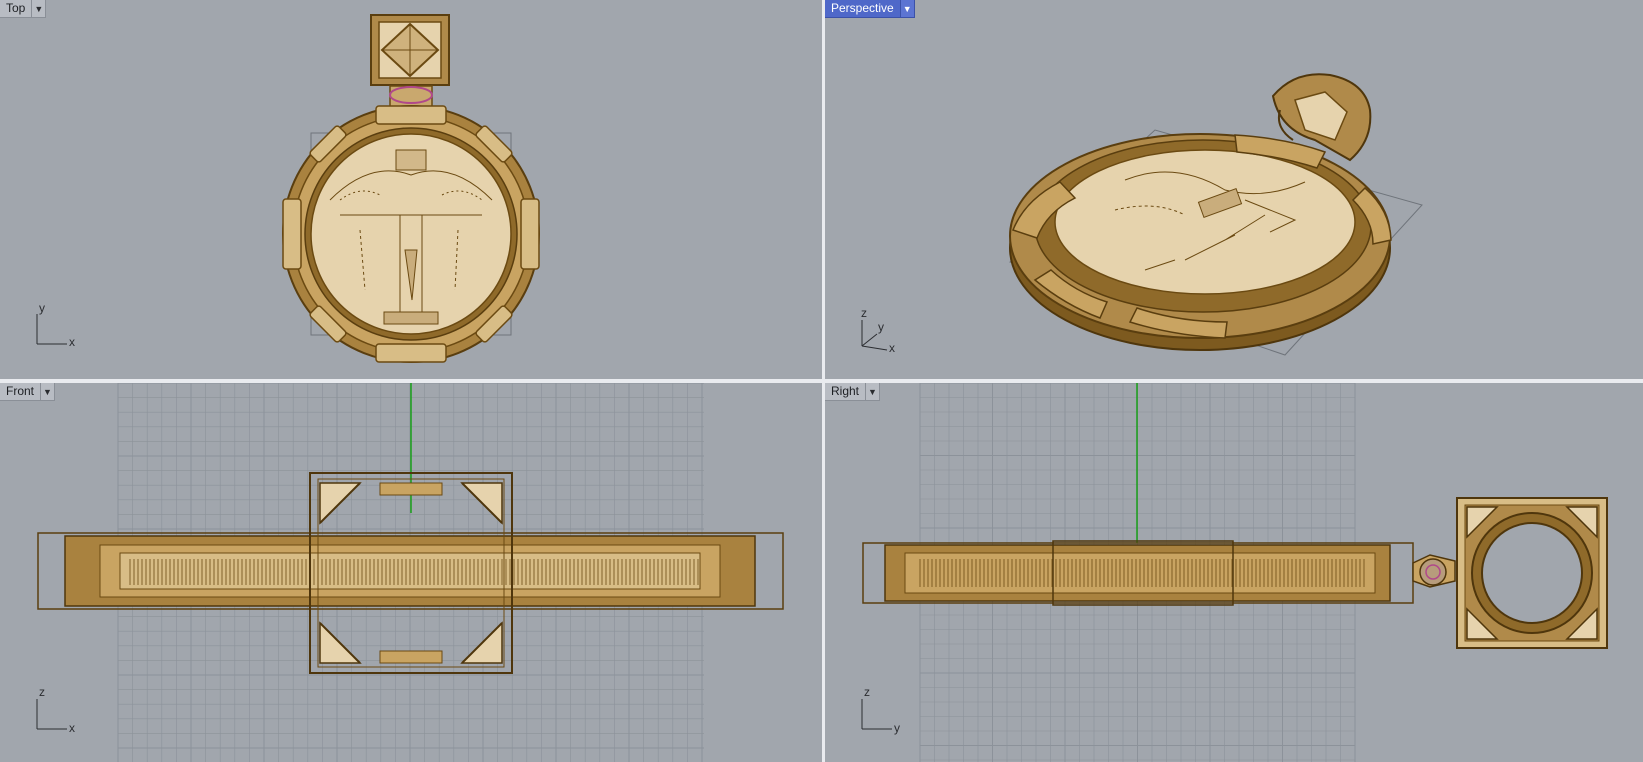 This screenshot has width=1643, height=762. Describe the element at coordinates (1434, 571) in the screenshot. I see `bail-ring-side` at that location.